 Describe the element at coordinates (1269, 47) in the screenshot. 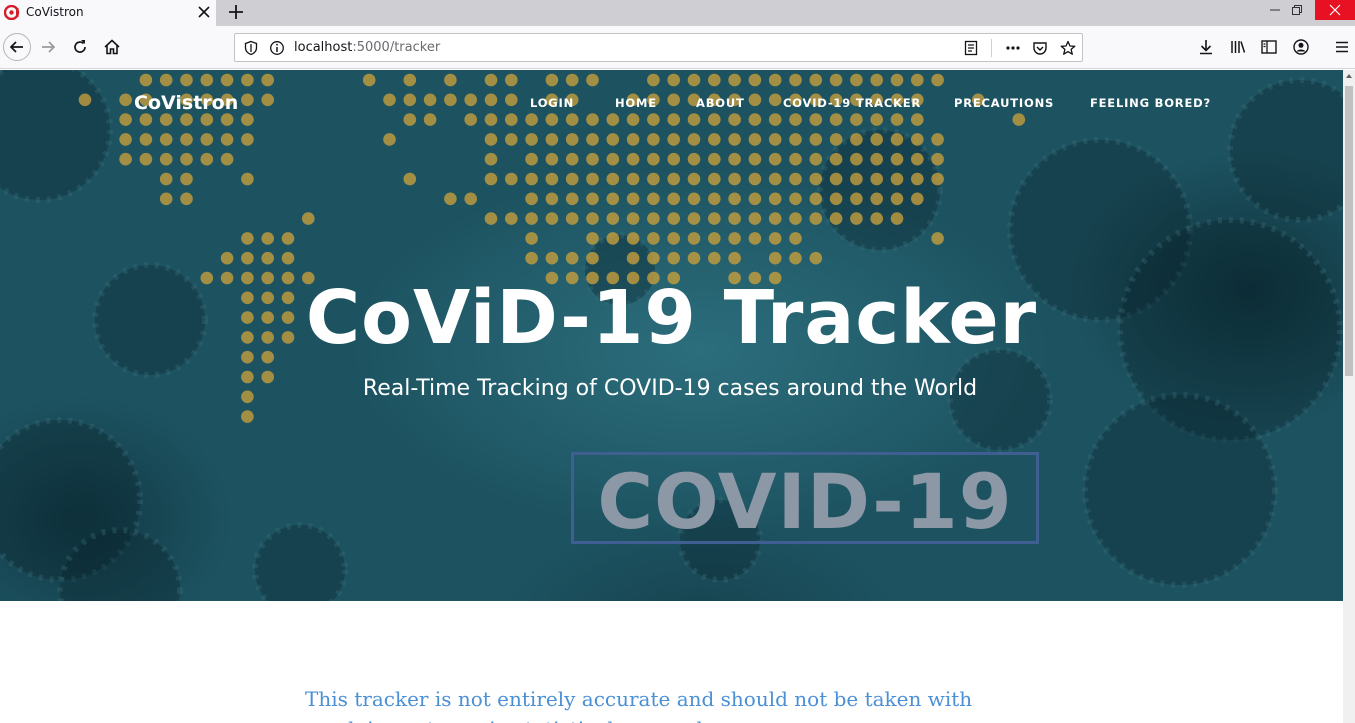

I see `sidebar-button` at that location.